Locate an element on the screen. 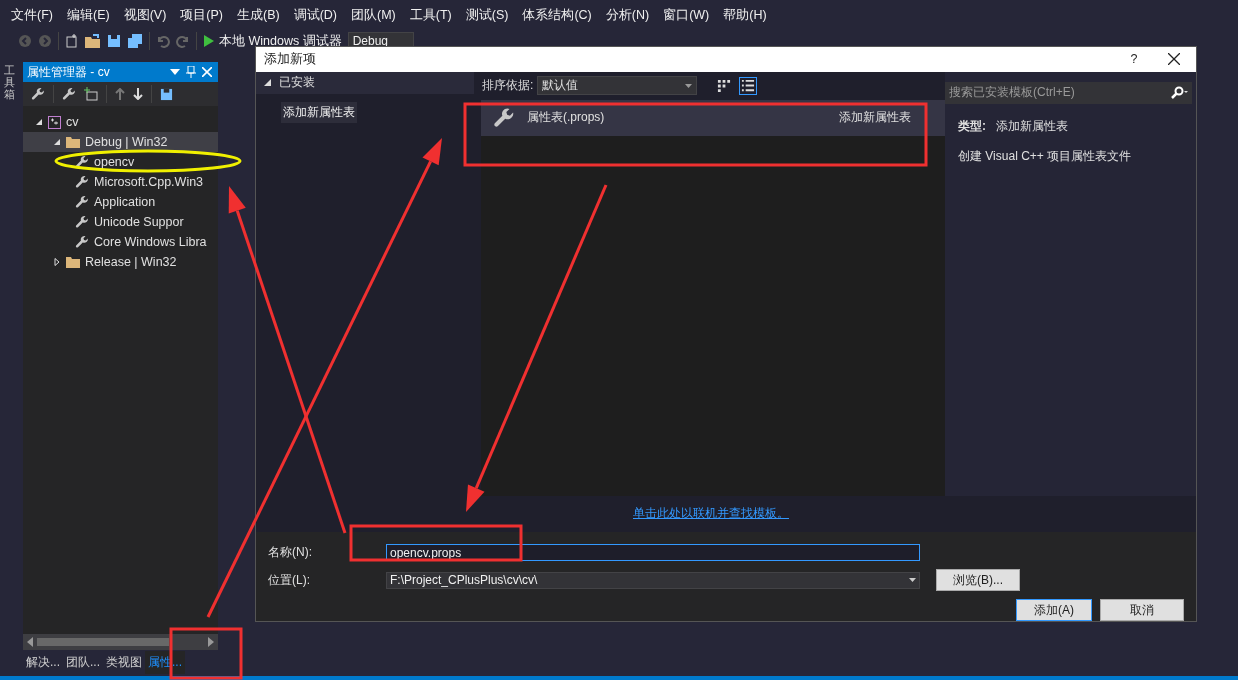 This screenshot has width=1238, height=680. scroll-left-icon is located at coordinates (30, 642).